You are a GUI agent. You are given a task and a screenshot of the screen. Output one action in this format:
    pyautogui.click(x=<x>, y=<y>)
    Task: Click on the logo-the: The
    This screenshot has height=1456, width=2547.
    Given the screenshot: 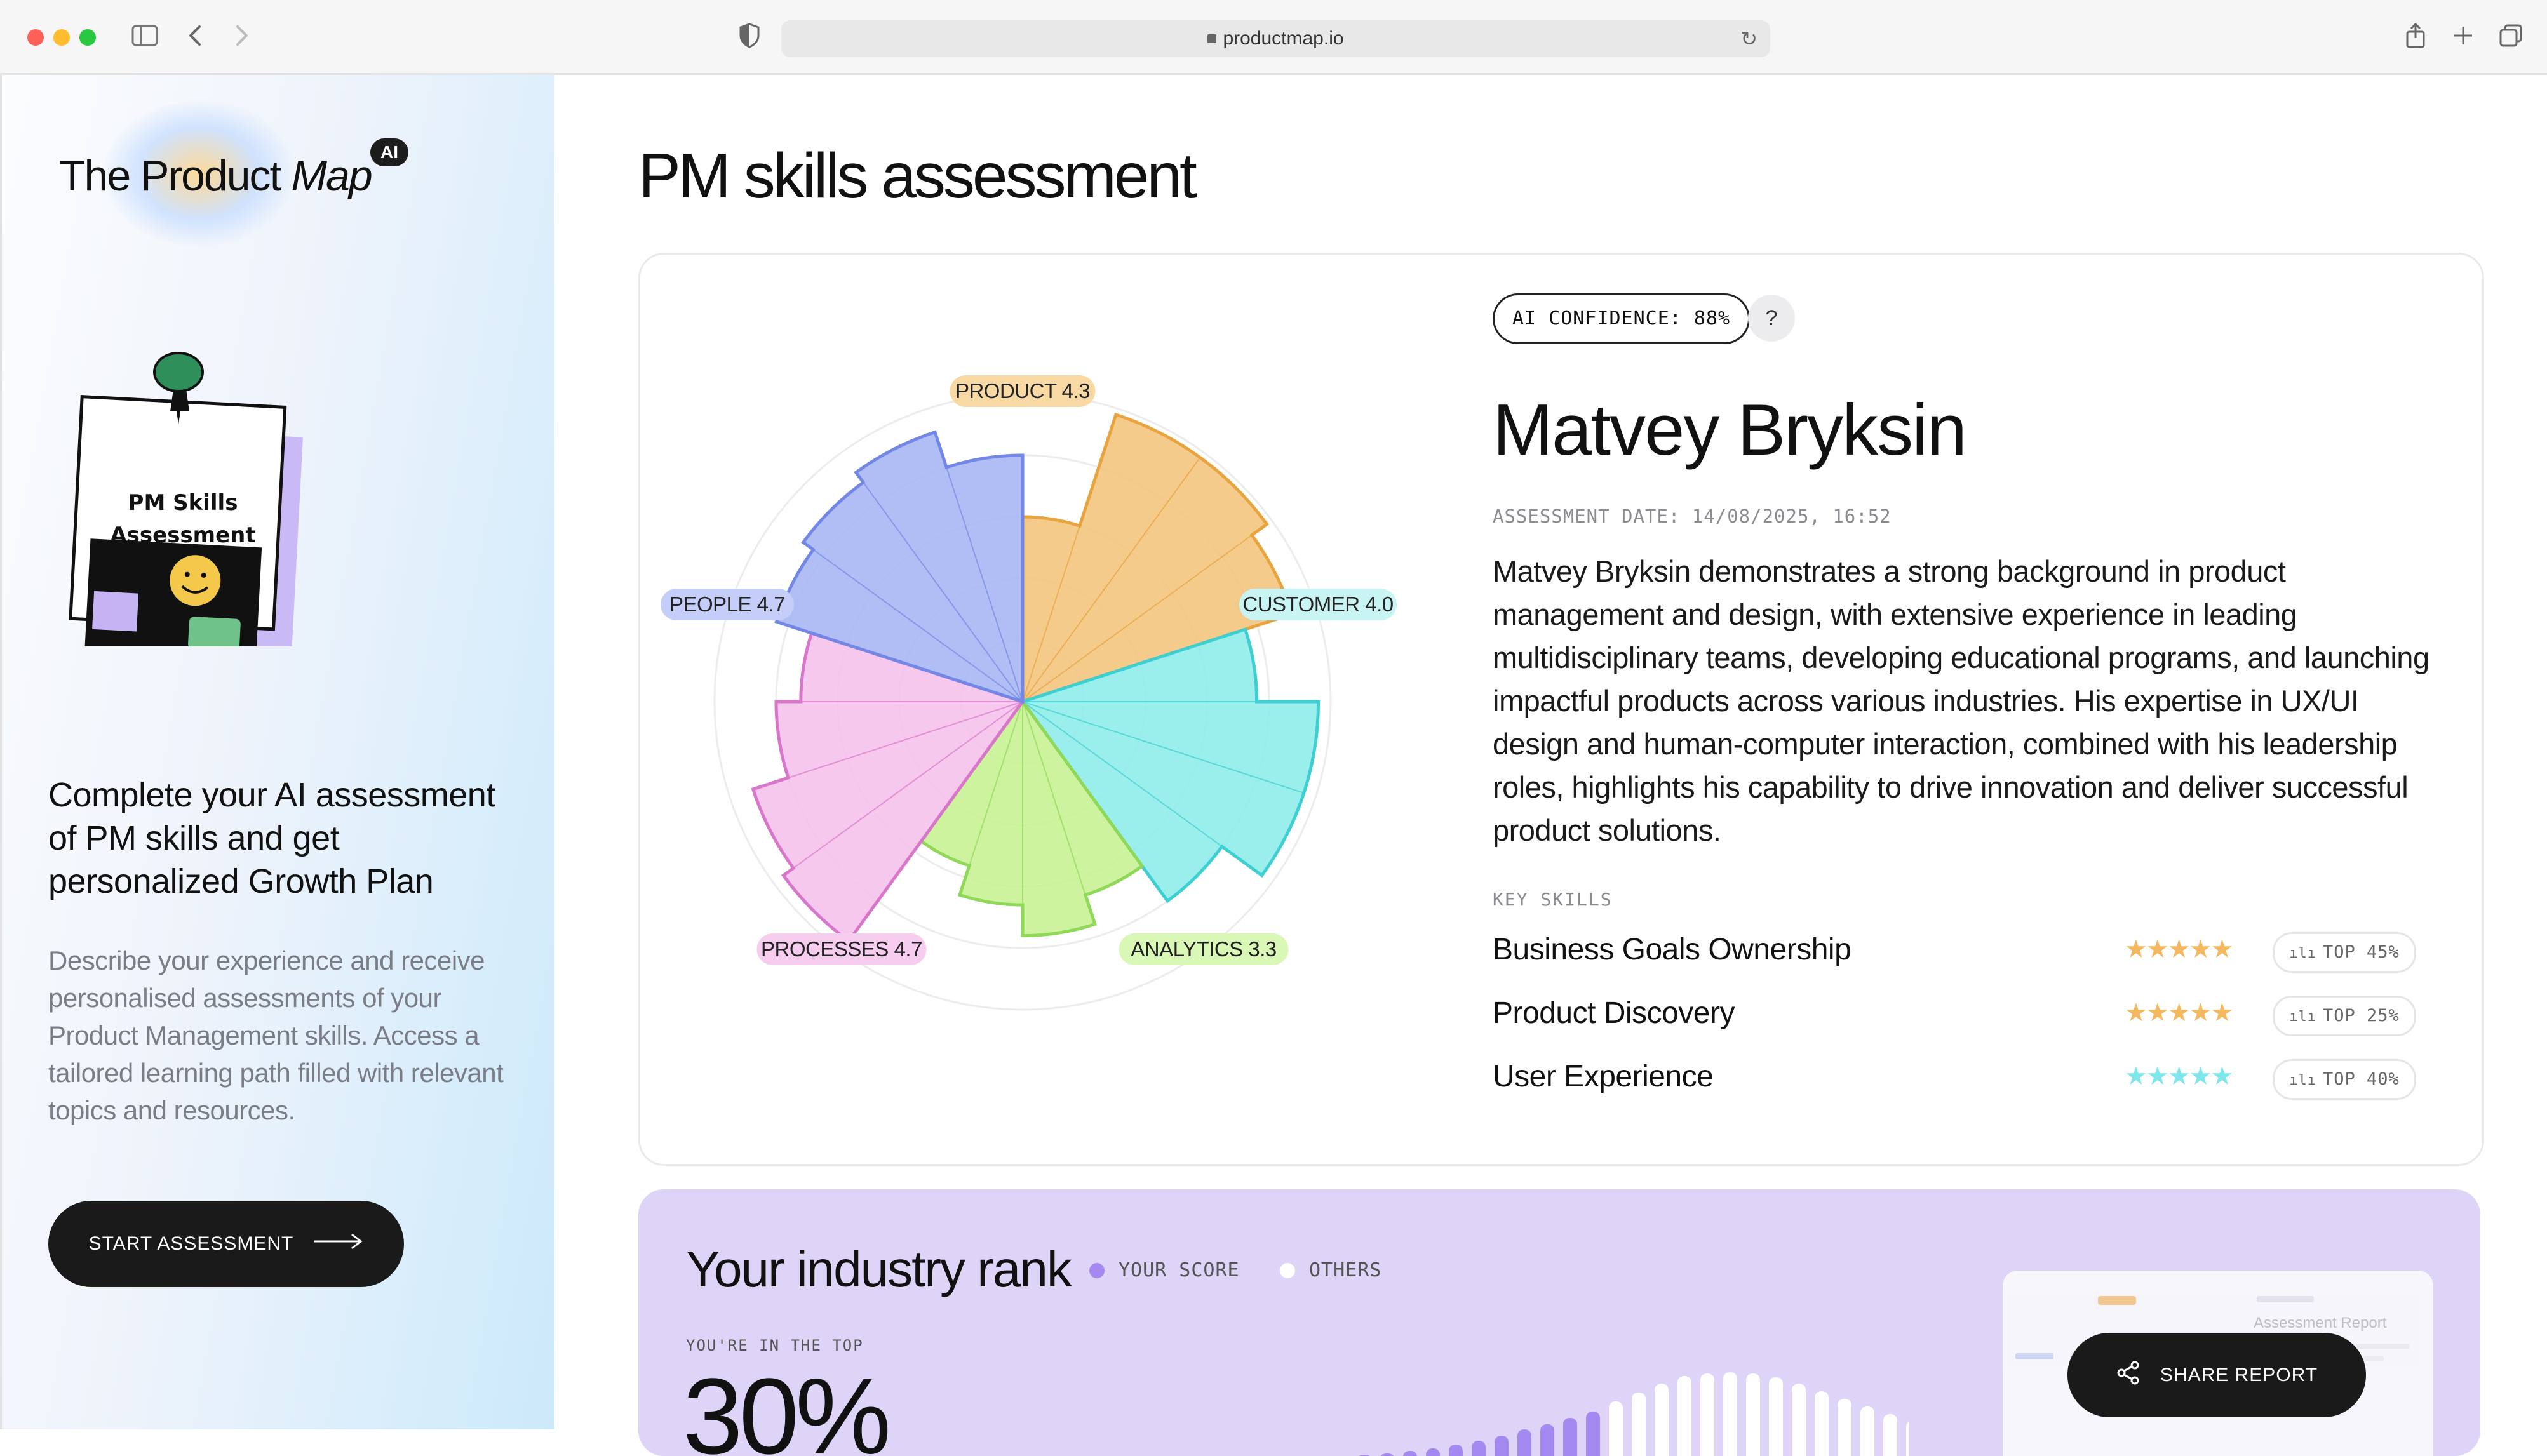 What is the action you would take?
    pyautogui.click(x=95, y=176)
    